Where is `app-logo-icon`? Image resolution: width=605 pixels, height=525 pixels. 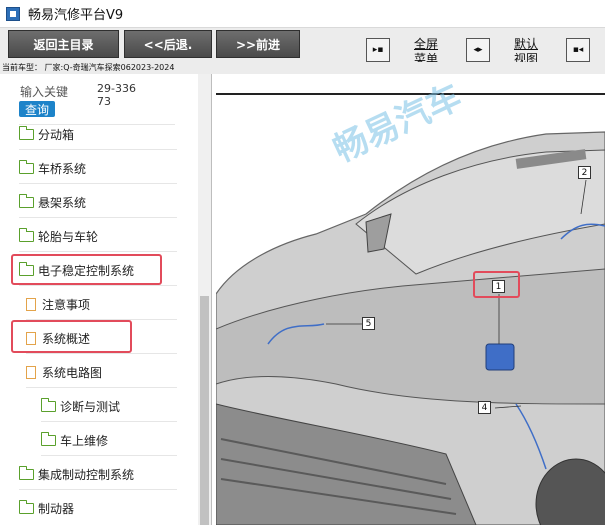 app-logo-icon is located at coordinates (13, 13).